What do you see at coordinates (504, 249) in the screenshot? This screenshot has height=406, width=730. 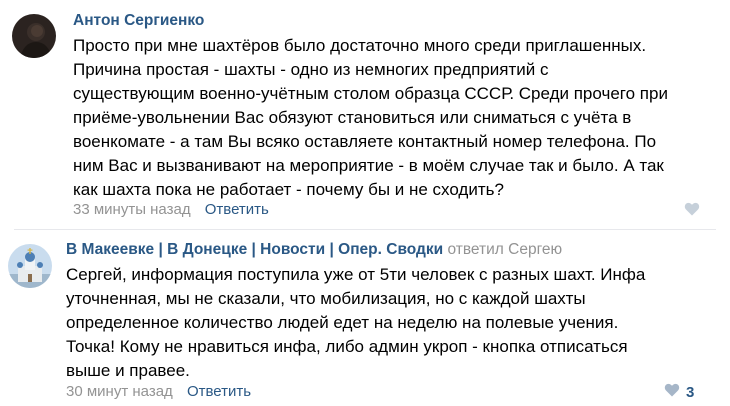 I see `reply-to-label: ответил Сергею` at bounding box center [504, 249].